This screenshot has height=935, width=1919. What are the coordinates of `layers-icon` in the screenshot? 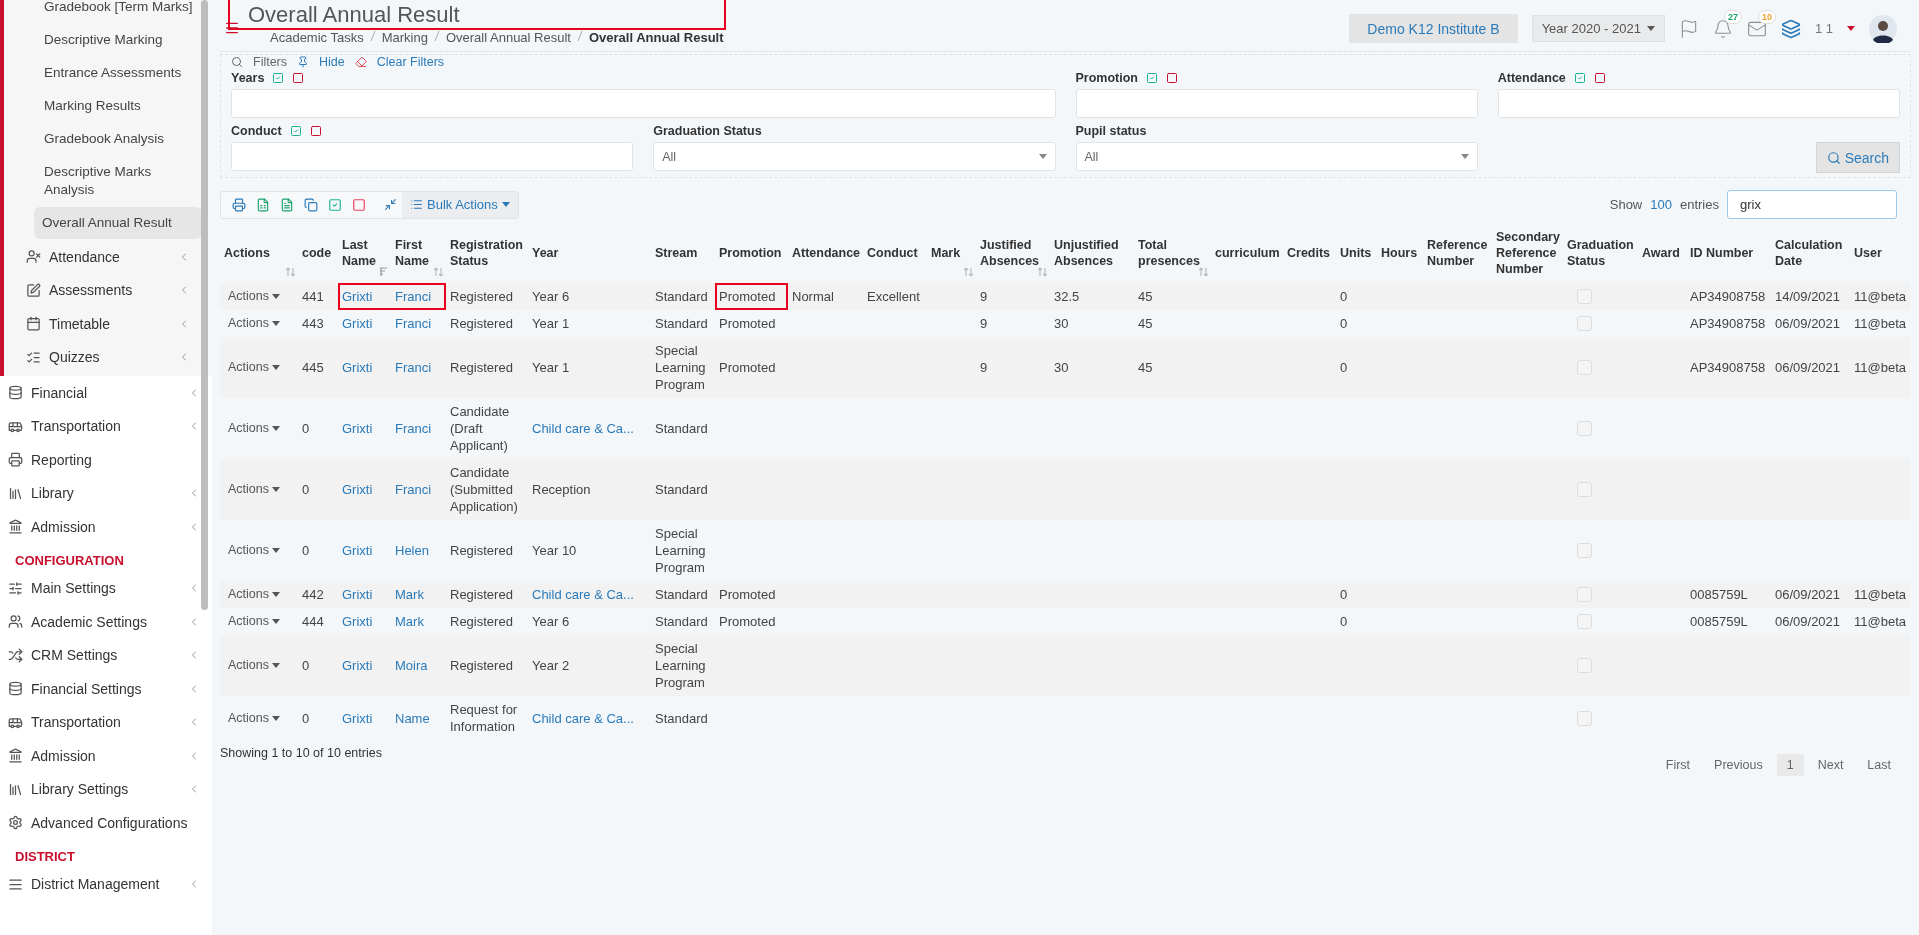 It's located at (1790, 28).